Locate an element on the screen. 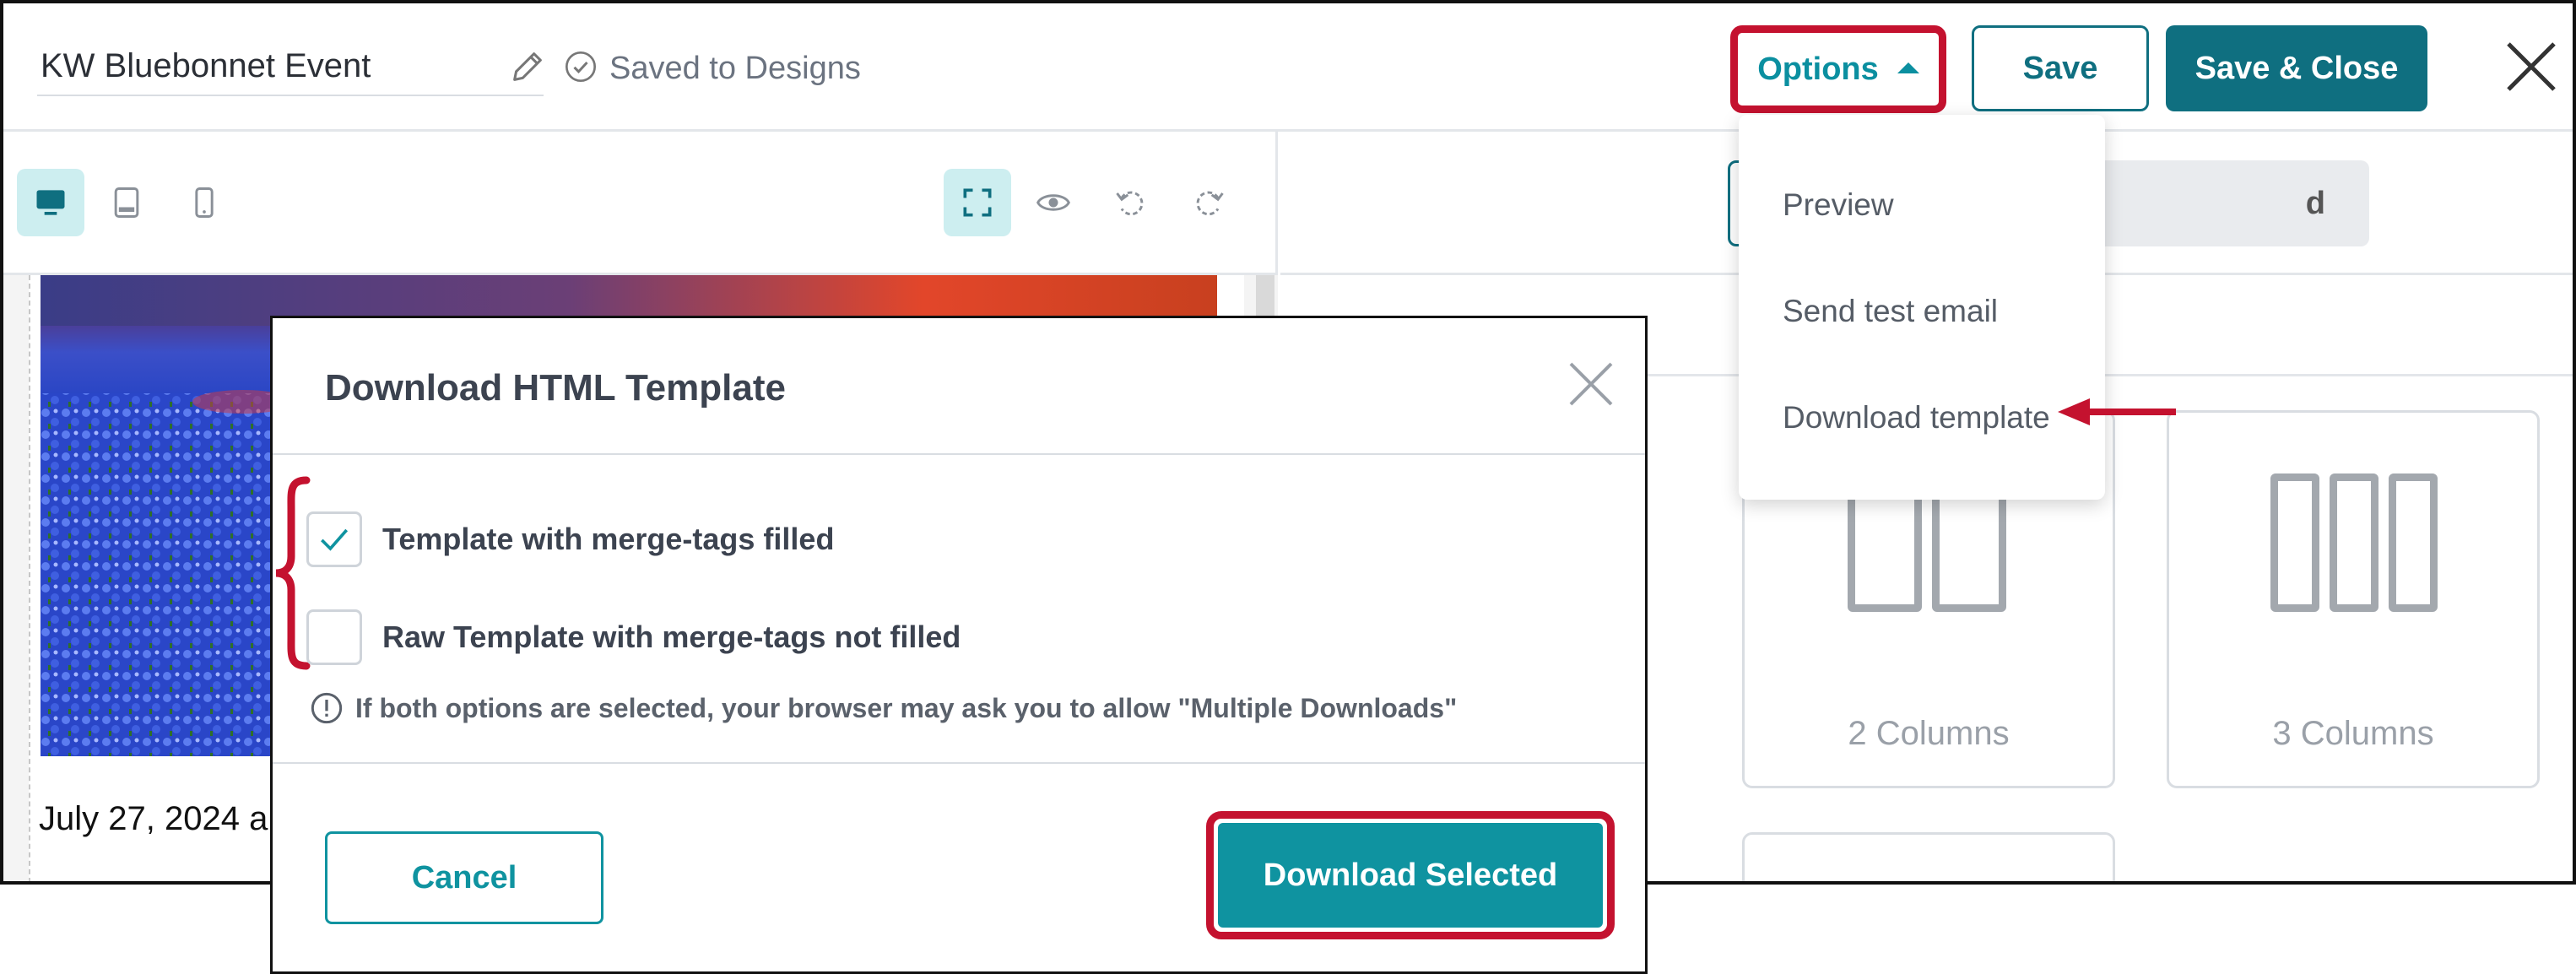  check-circle-icon is located at coordinates (581, 69).